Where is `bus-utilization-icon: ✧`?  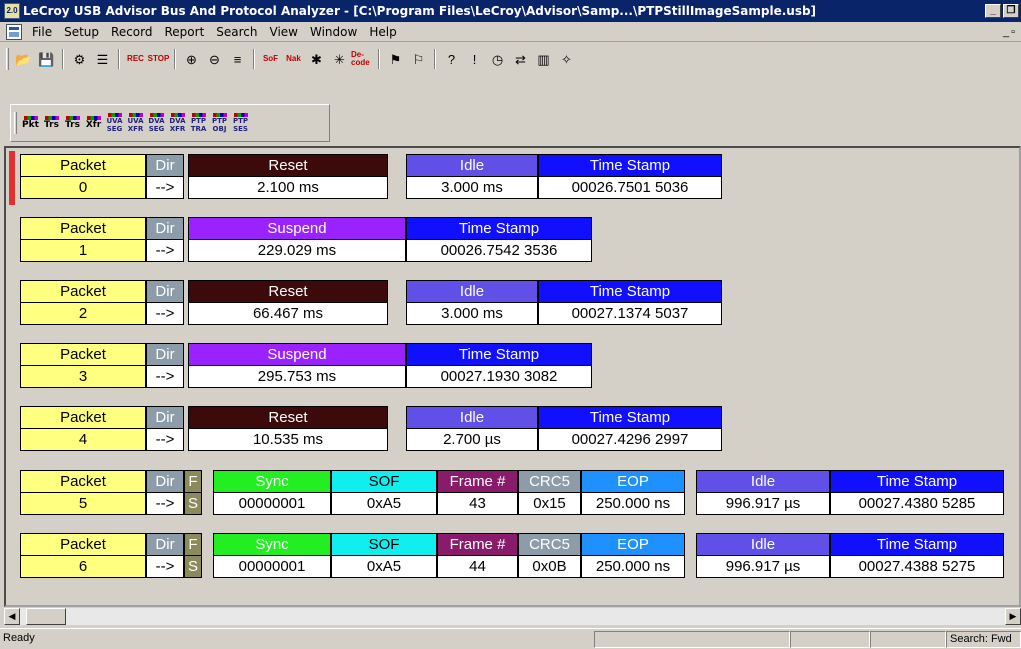 bus-utilization-icon: ✧ is located at coordinates (566, 59).